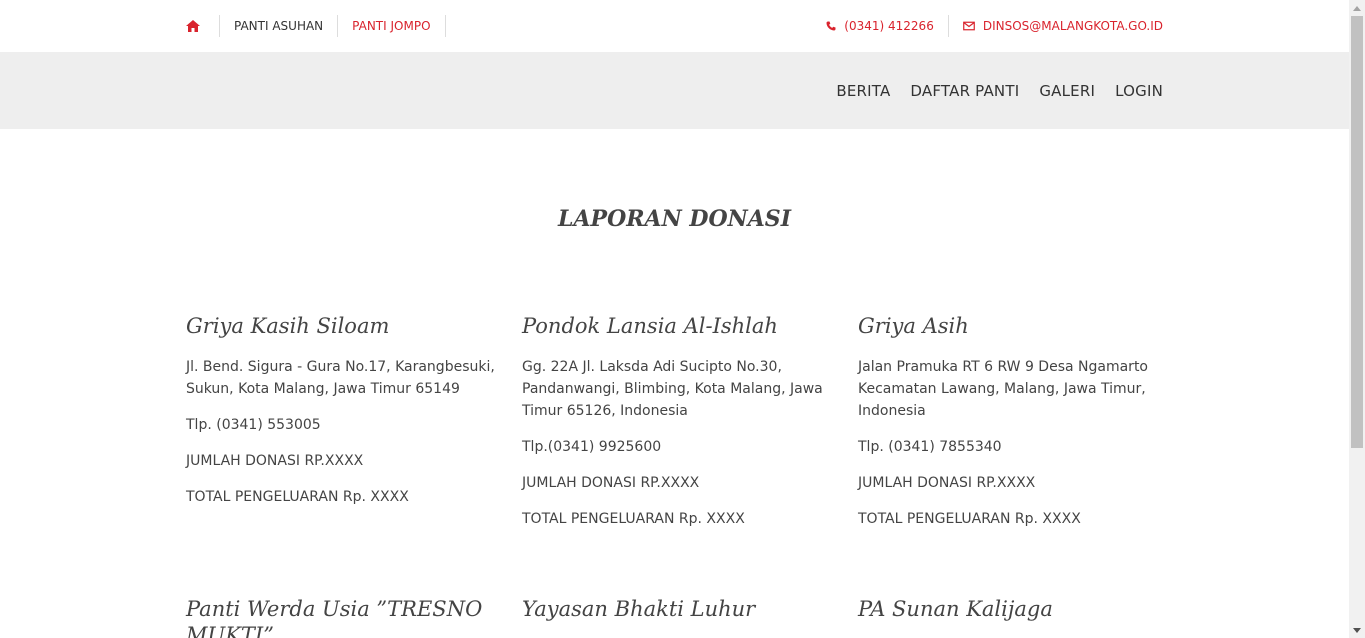  I want to click on email-address: DINSOS@MALANGKOTA.GO.ID, so click(1072, 26).